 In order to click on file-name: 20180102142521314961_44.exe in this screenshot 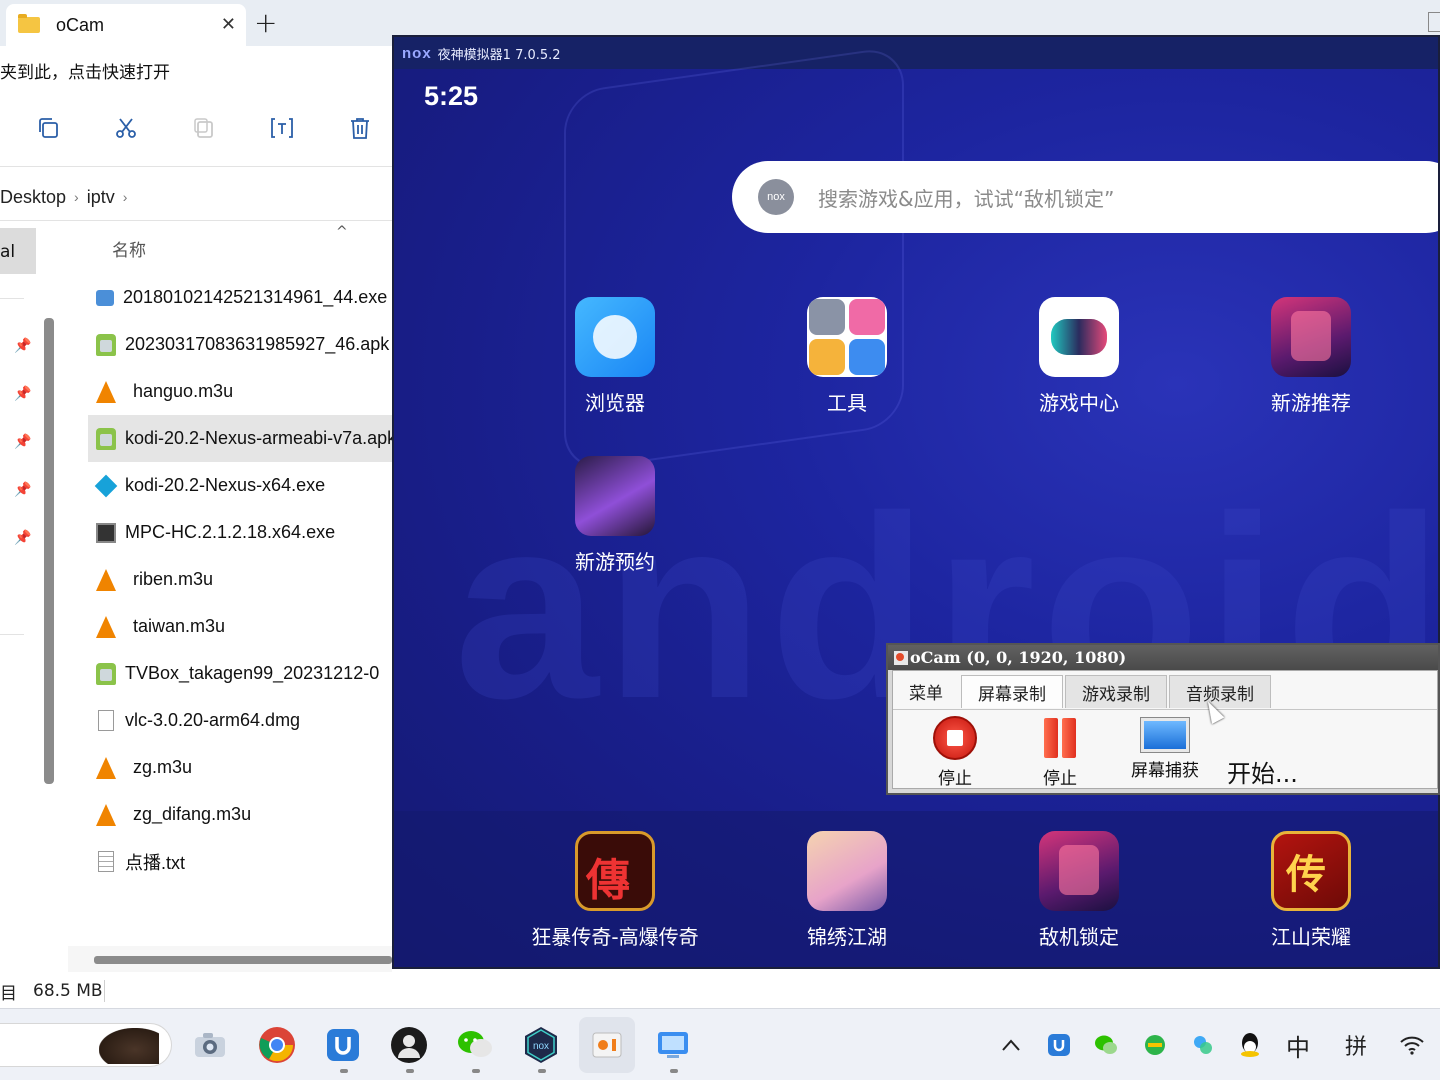, I will do `click(255, 297)`.